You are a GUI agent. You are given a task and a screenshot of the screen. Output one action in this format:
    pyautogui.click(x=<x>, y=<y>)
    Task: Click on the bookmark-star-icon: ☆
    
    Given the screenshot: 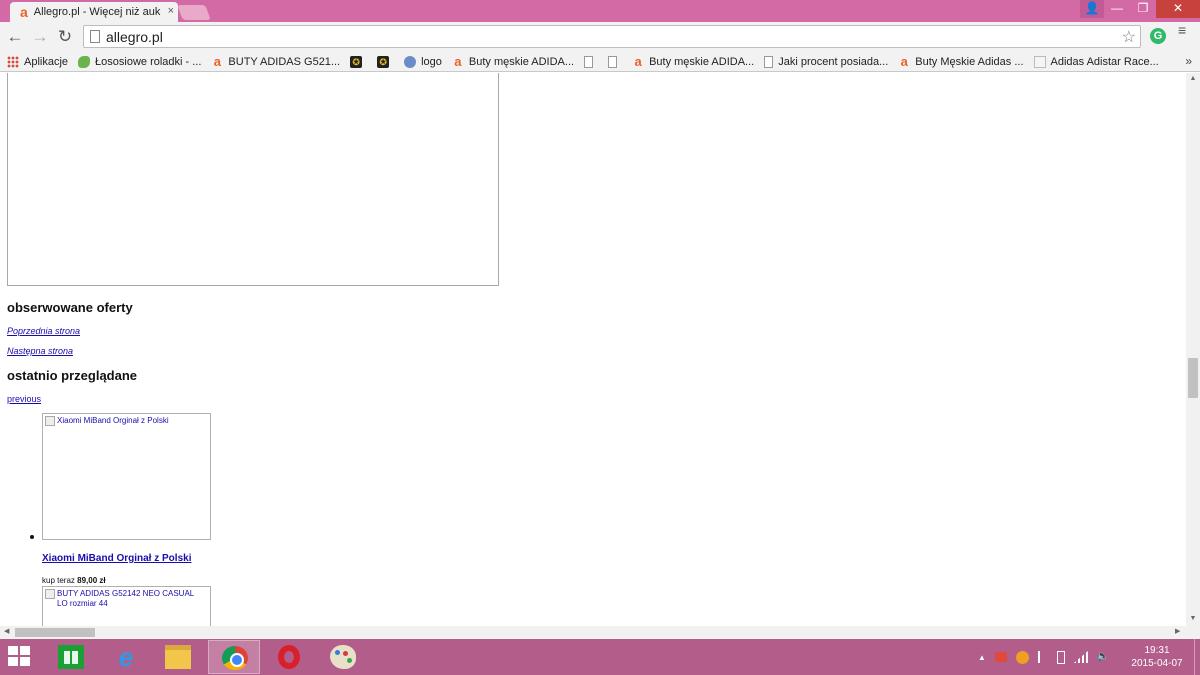 What is the action you would take?
    pyautogui.click(x=1129, y=37)
    